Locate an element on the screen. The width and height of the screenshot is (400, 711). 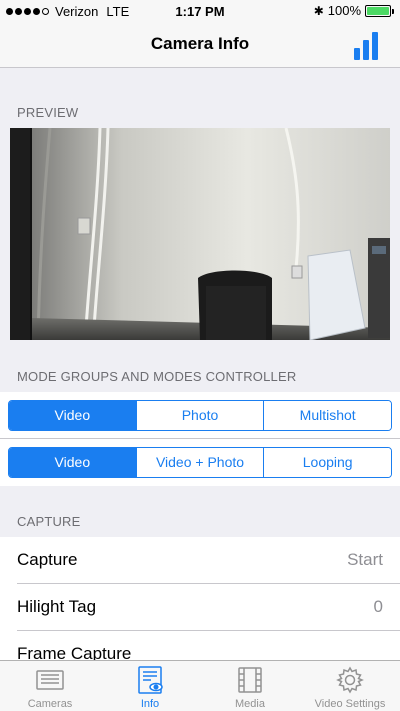
gear-icon is located at coordinates (350, 680).